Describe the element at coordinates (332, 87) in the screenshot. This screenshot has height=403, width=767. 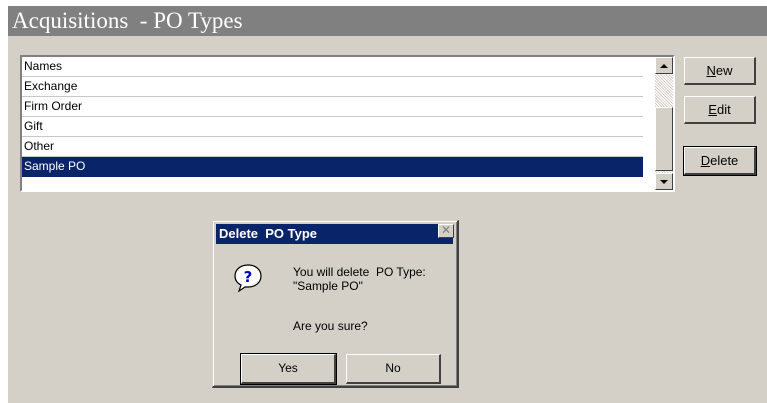
I see `list-item-exchange: Exchange` at that location.